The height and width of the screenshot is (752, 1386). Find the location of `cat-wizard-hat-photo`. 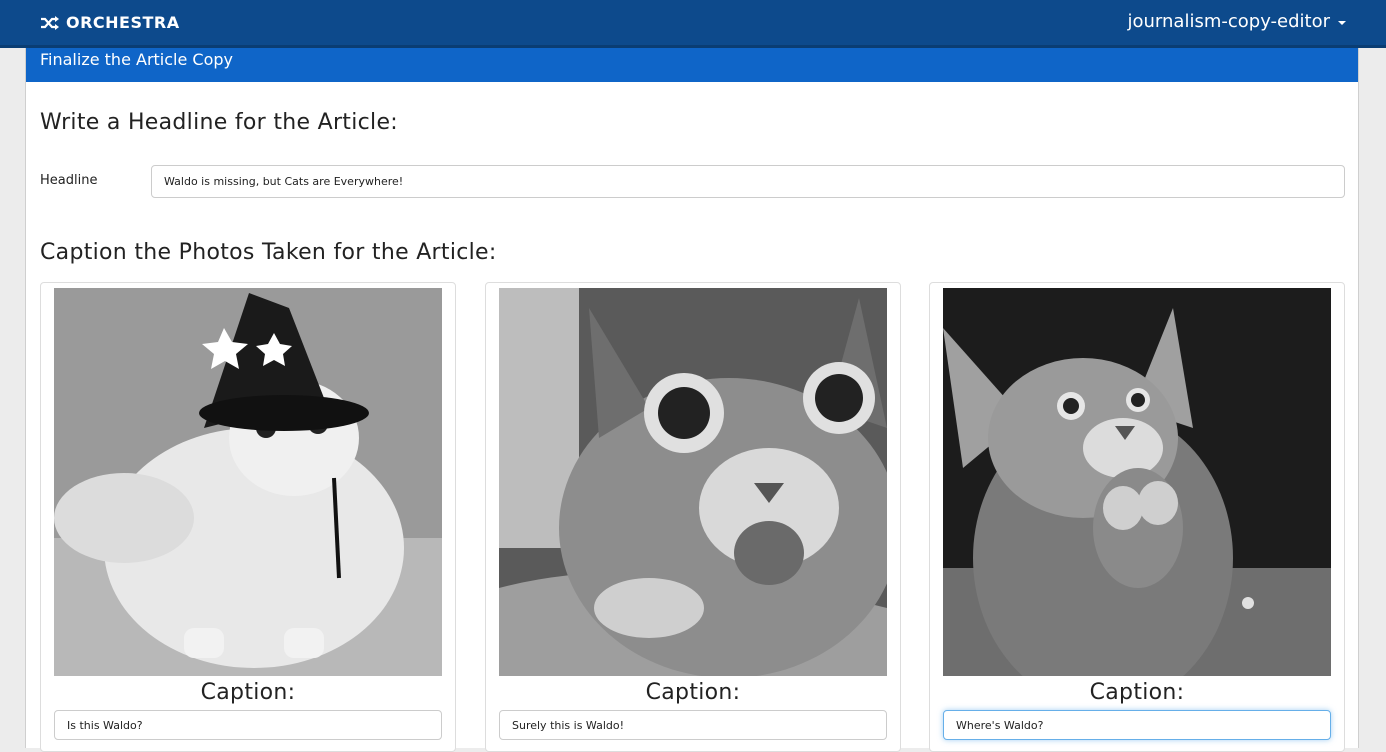

cat-wizard-hat-photo is located at coordinates (248, 482).